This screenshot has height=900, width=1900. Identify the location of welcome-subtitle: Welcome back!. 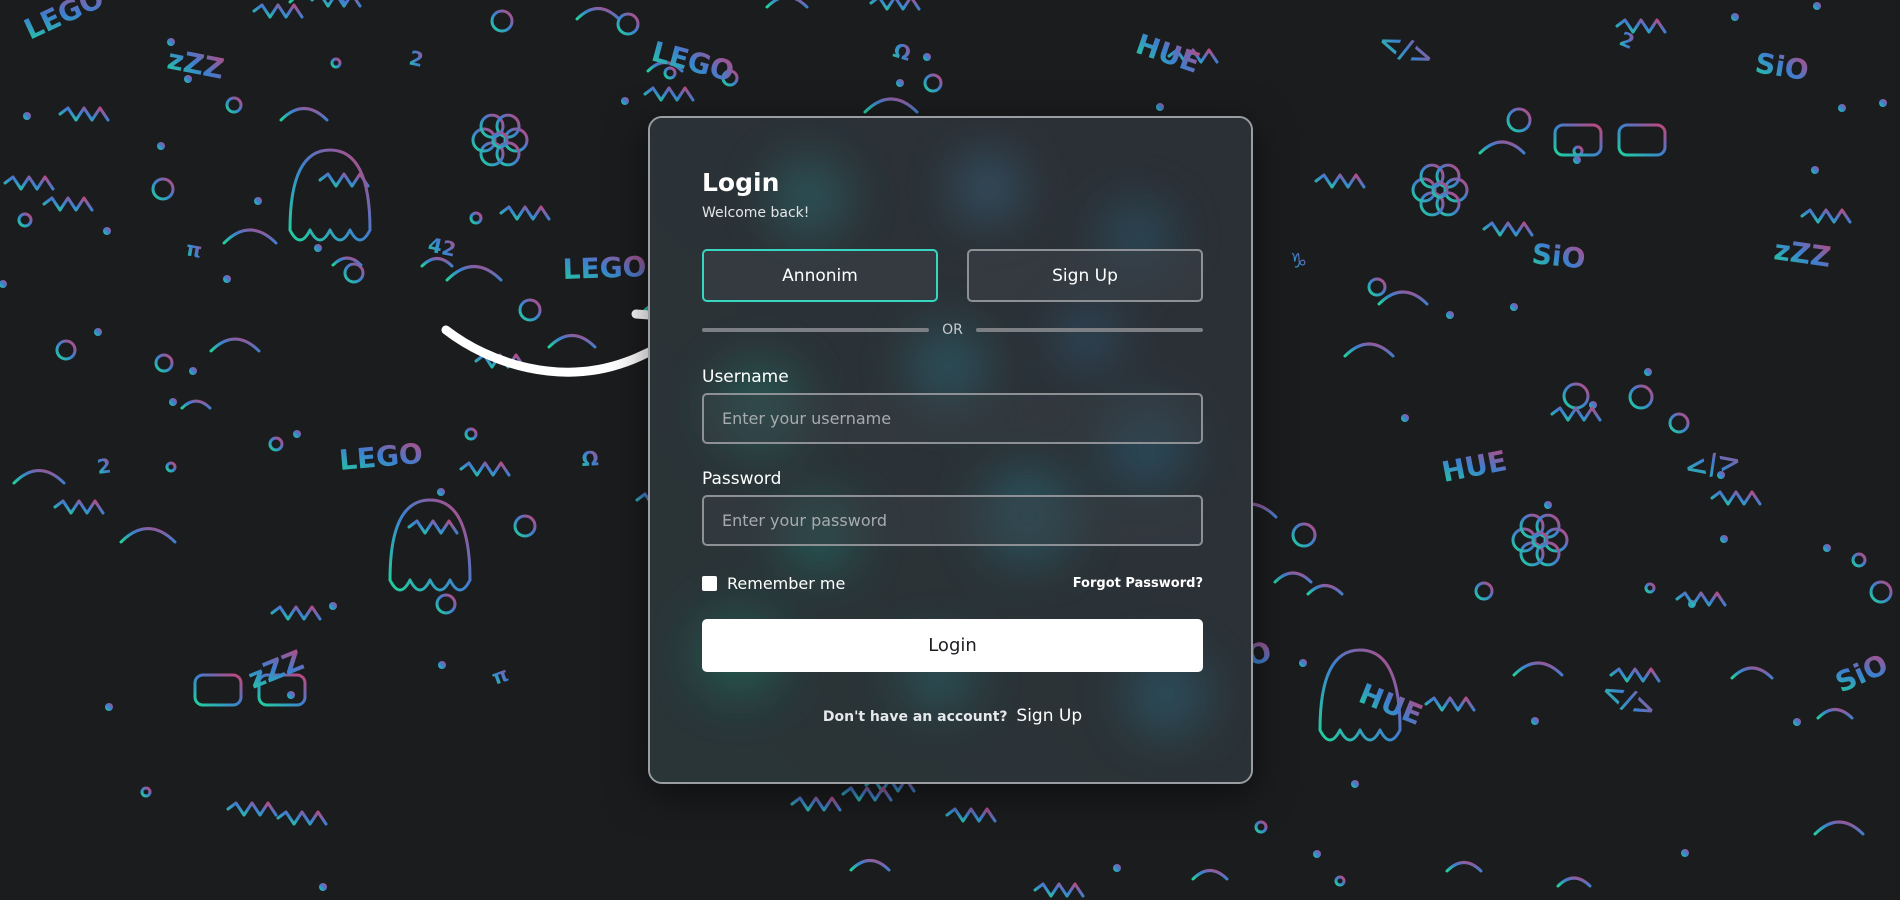
(756, 213).